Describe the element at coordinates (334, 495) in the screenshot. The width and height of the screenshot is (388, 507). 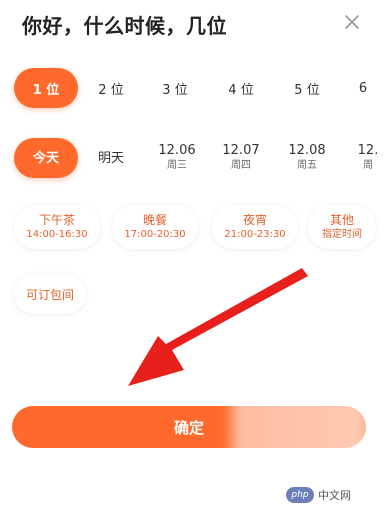
I see `watermark-text: 中文网` at that location.